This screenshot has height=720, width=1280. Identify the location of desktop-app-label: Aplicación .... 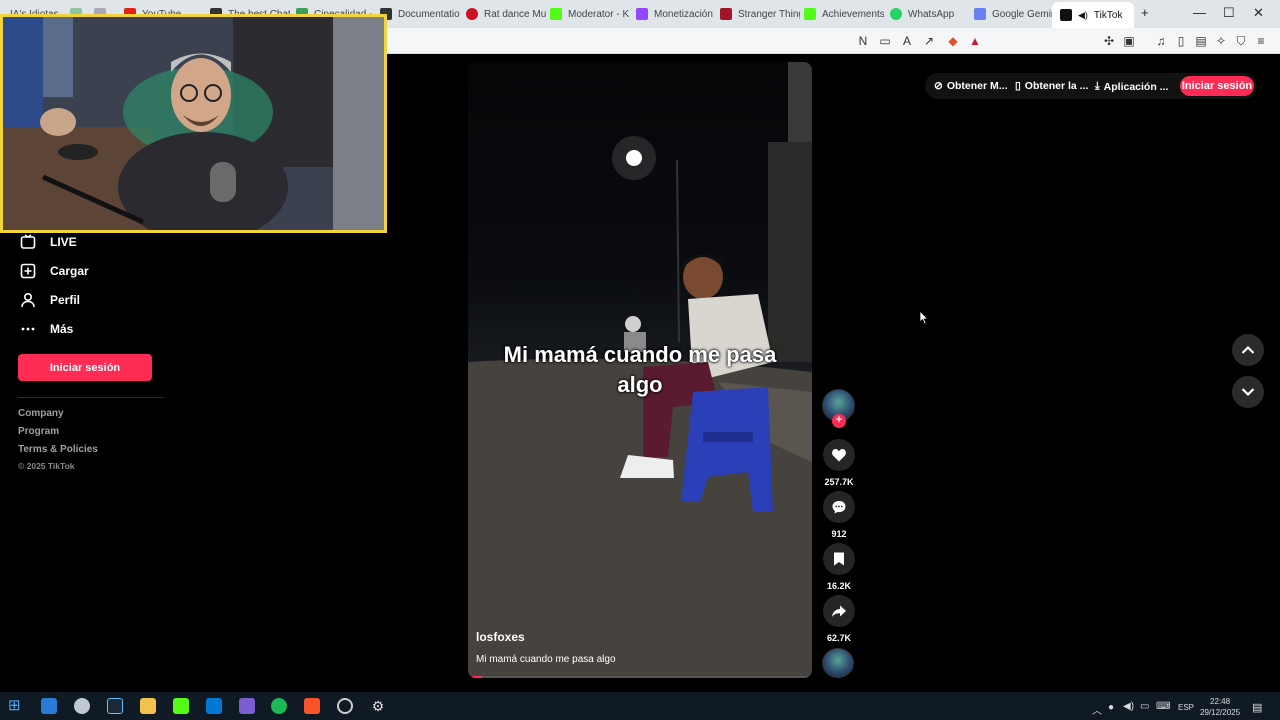
(1136, 86).